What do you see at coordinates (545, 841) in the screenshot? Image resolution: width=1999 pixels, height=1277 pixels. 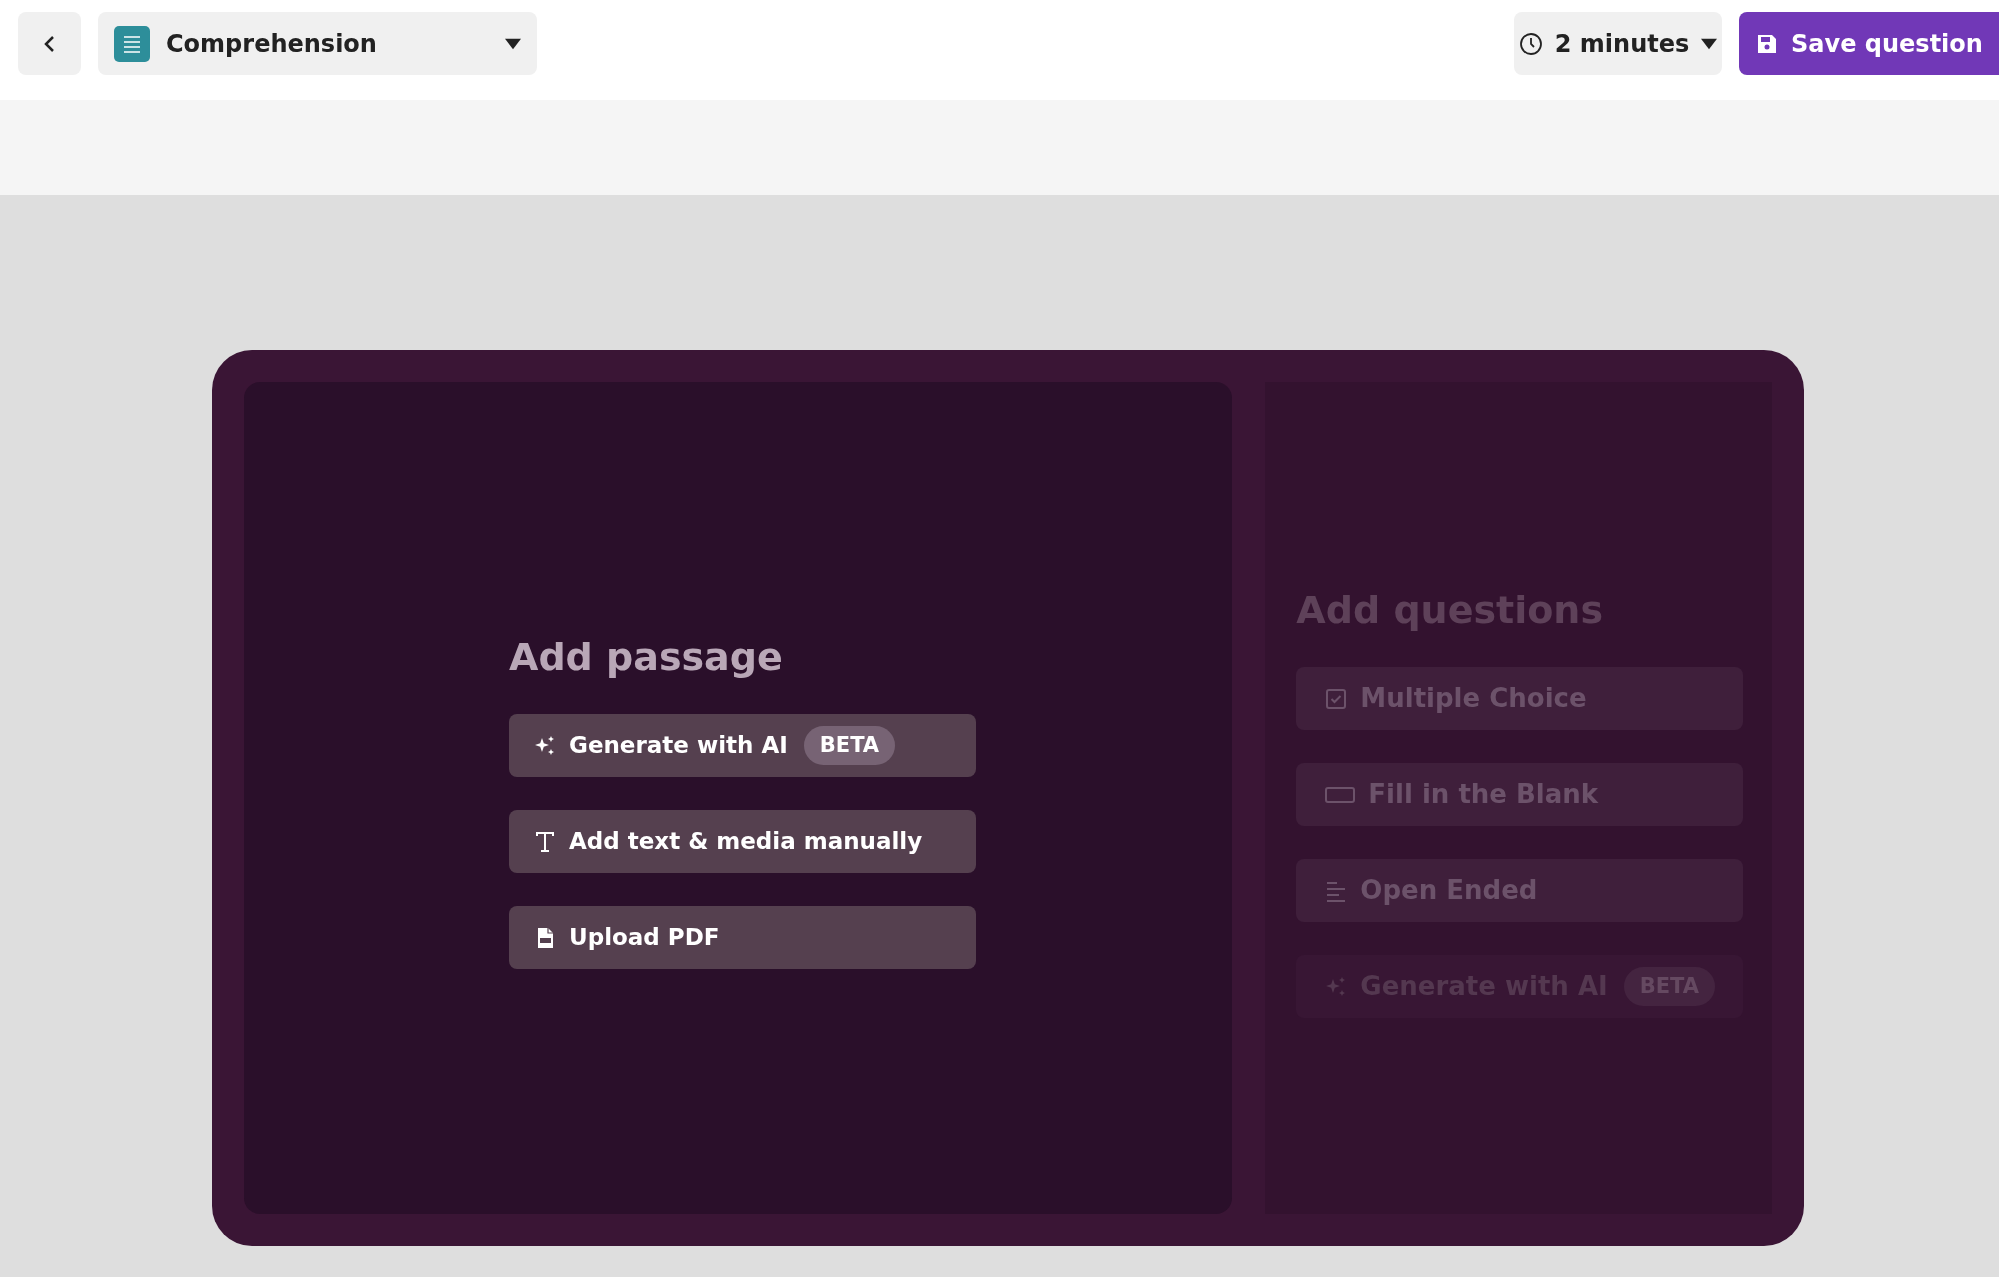 I see `text-icon` at bounding box center [545, 841].